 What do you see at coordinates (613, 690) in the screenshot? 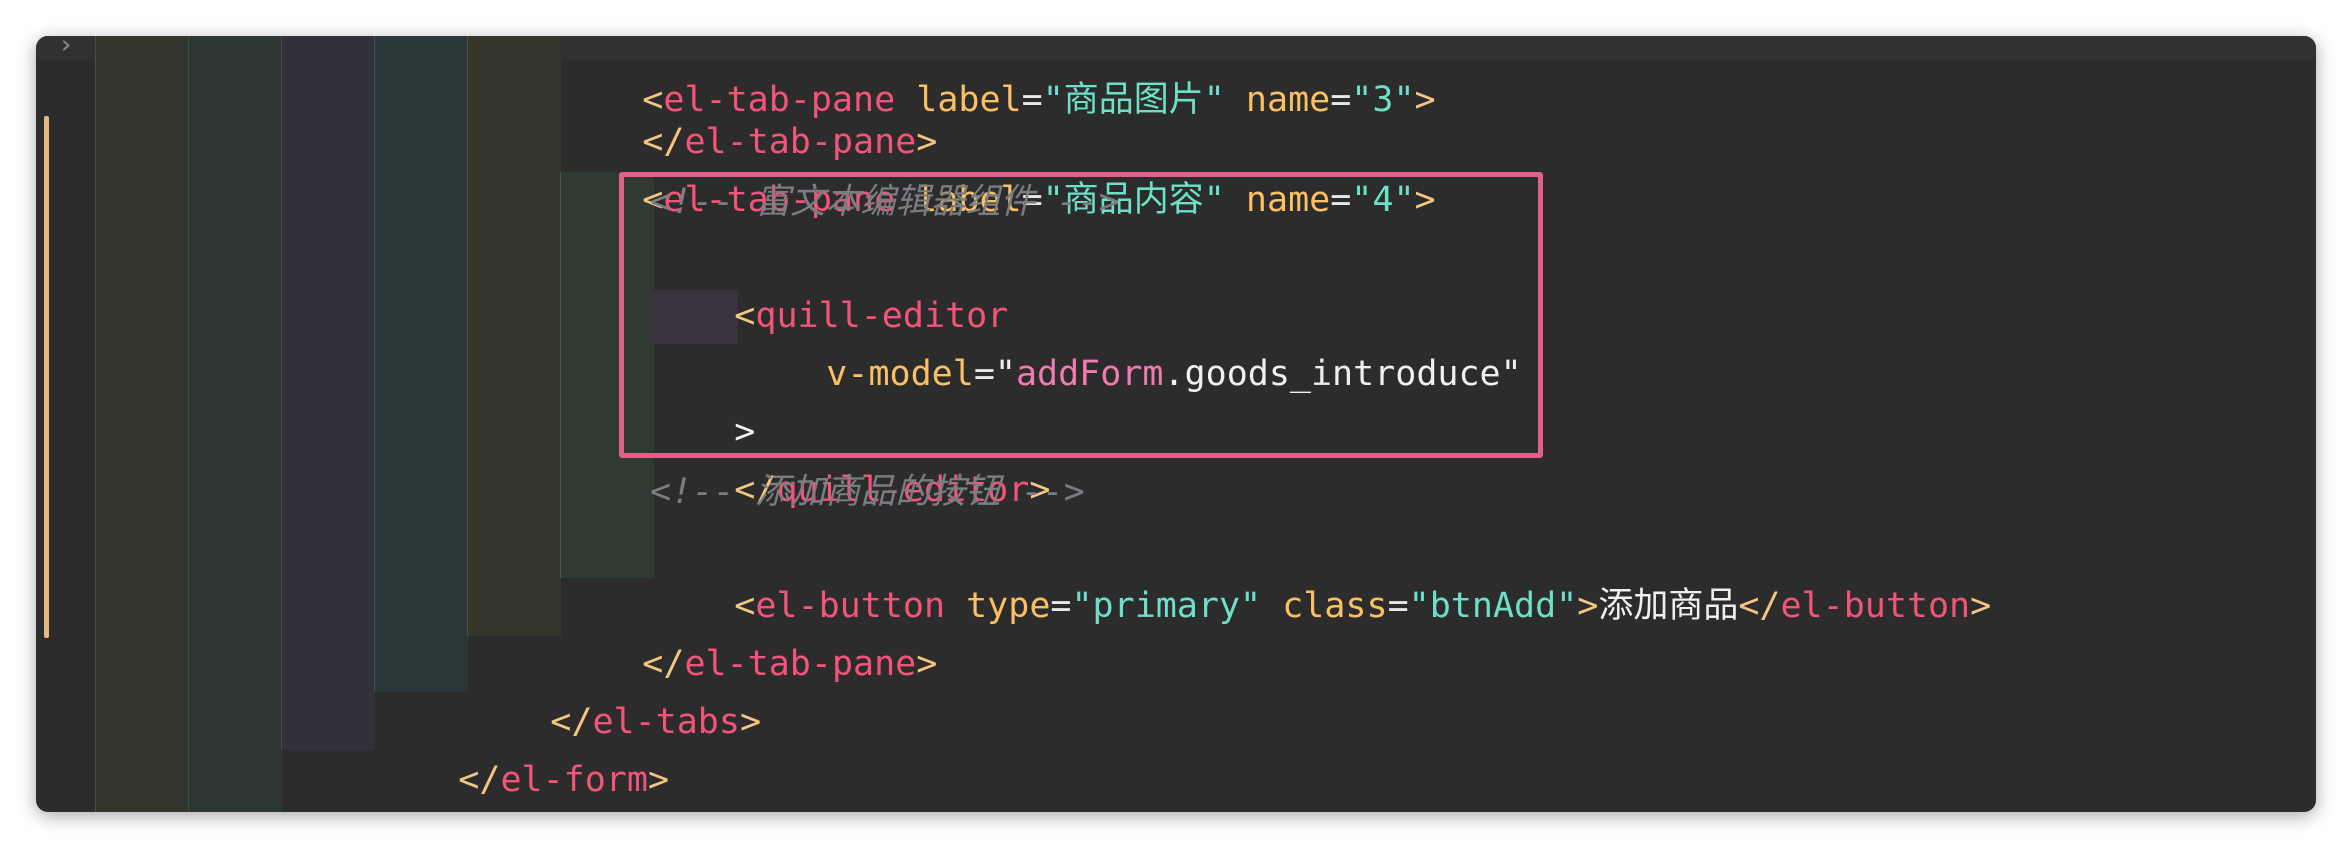
I see `code-line: </el-tabs>` at bounding box center [613, 690].